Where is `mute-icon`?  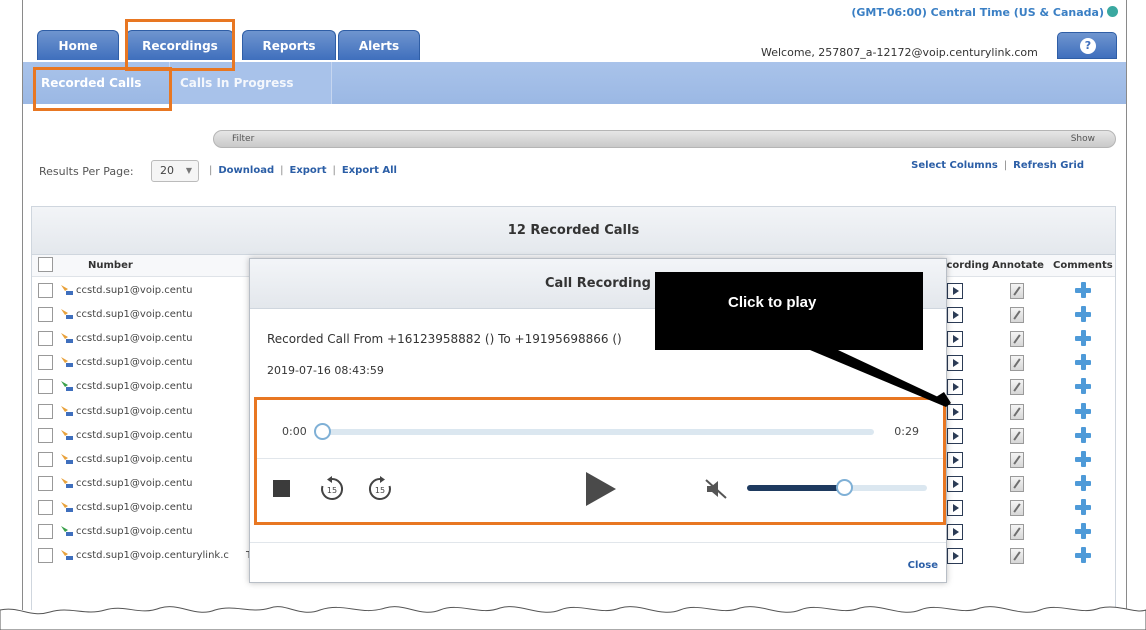
mute-icon is located at coordinates (717, 489).